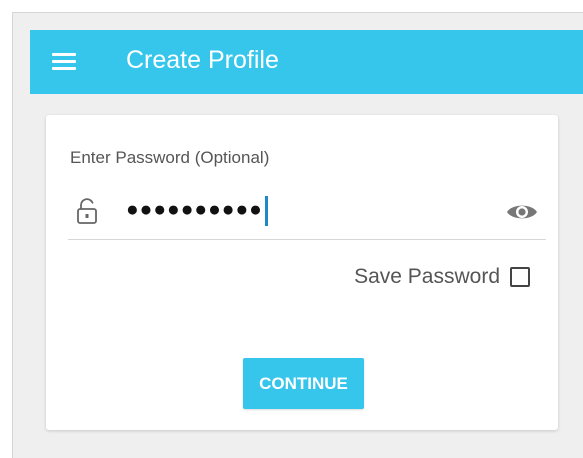  I want to click on continue-button: CONTINUE, so click(303, 383).